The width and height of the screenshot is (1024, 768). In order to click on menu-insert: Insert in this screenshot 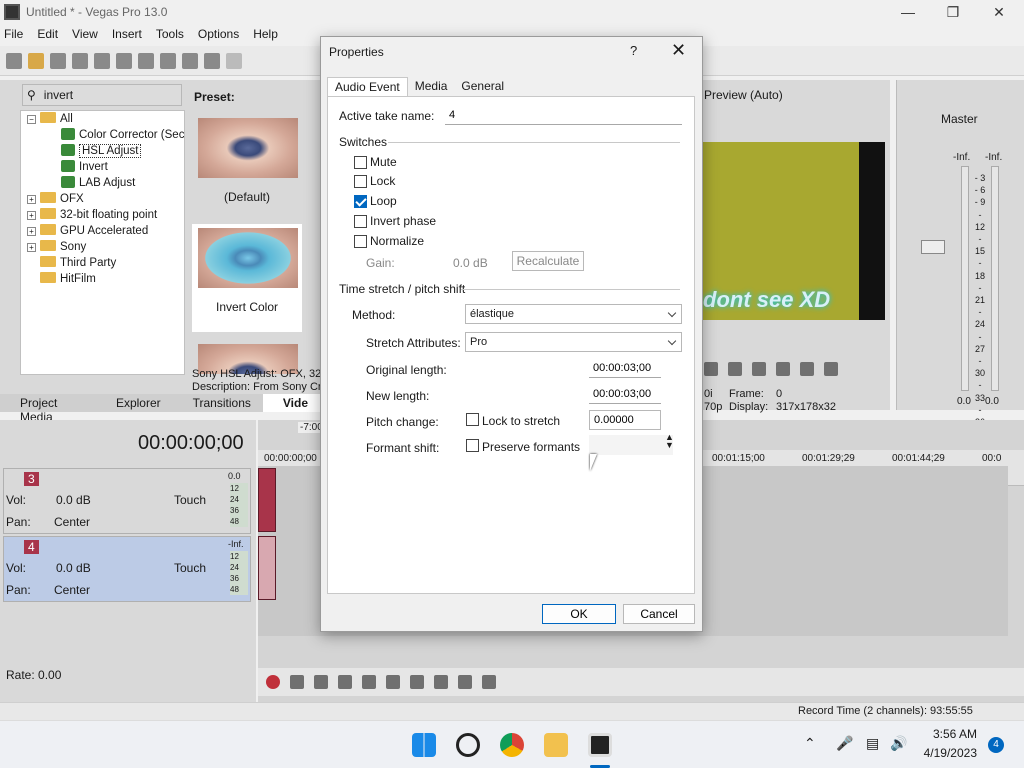, I will do `click(127, 34)`.